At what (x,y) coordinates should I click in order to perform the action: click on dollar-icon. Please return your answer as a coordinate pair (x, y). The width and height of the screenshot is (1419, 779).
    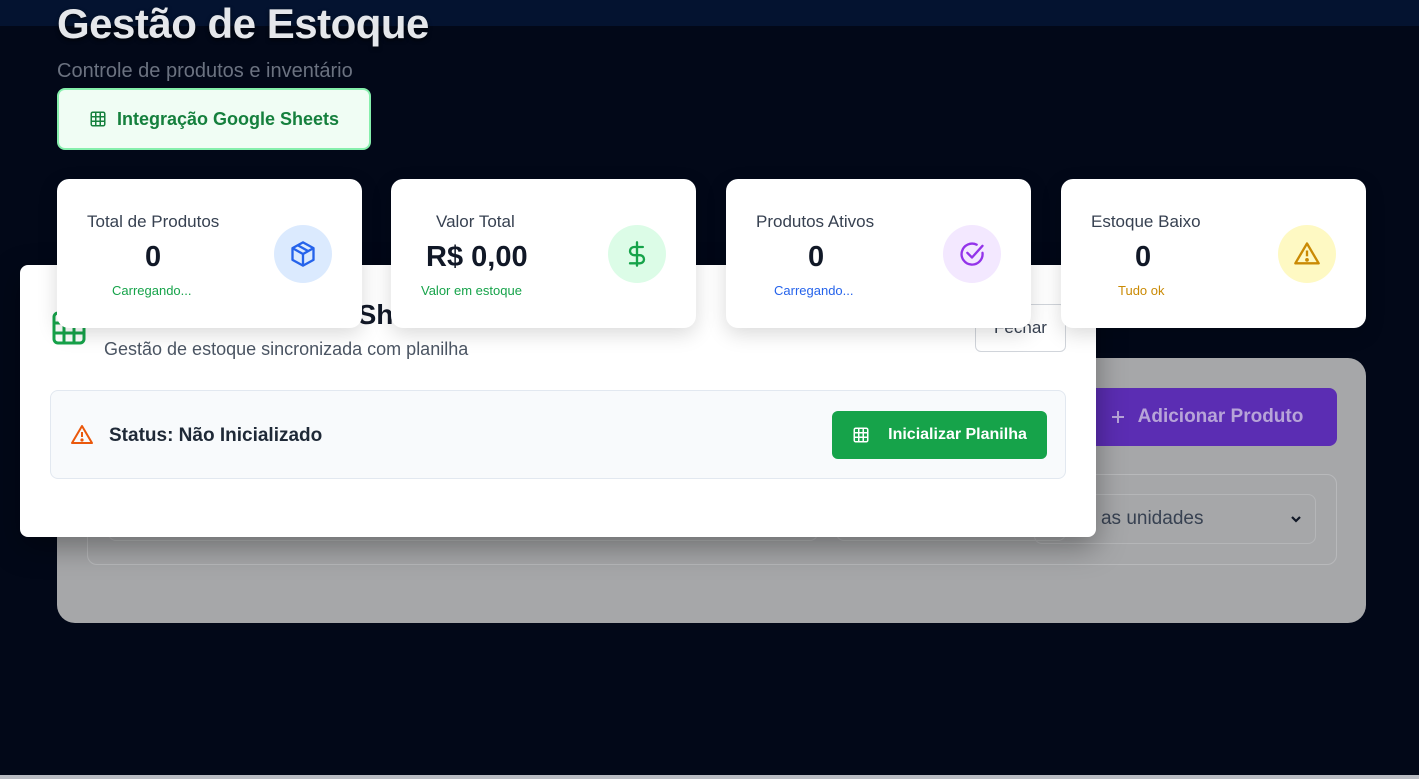
    Looking at the image, I should click on (637, 254).